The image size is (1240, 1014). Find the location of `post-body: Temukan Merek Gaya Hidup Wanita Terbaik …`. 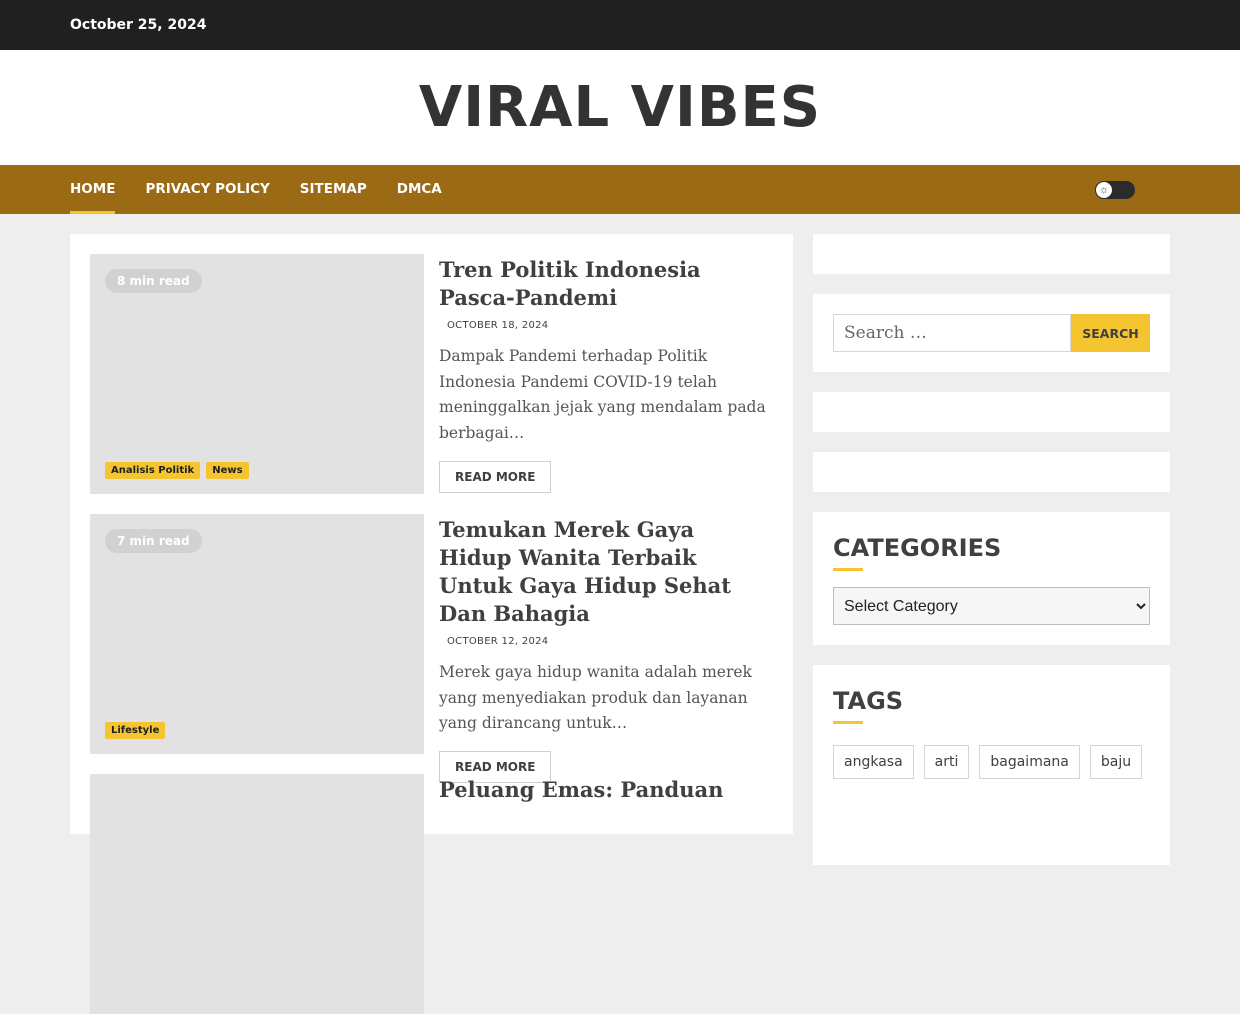

post-body: Temukan Merek Gaya Hidup Wanita Terbaik … is located at coordinates (604, 649).